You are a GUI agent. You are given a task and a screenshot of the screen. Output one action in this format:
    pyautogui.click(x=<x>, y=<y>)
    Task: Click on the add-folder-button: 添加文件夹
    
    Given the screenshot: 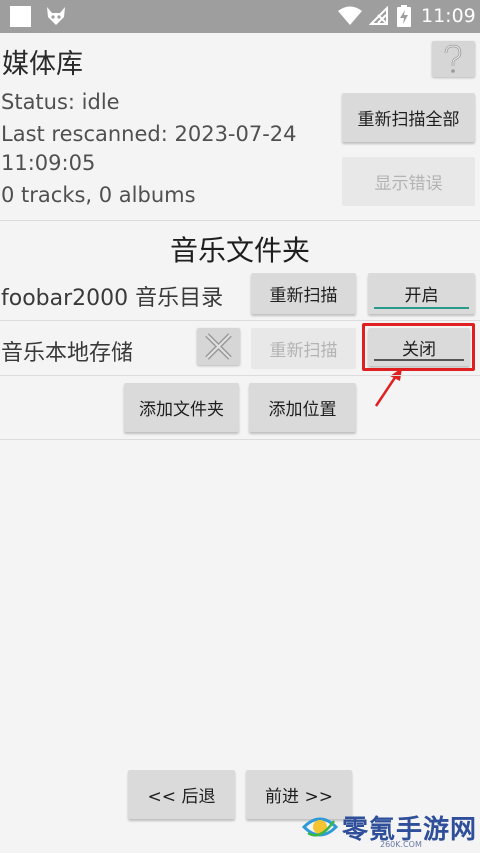 What is the action you would take?
    pyautogui.click(x=181, y=407)
    